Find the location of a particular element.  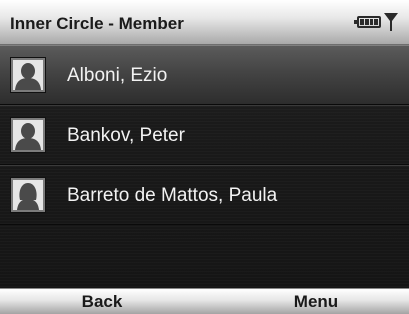

page-title: Inner Circle - Member is located at coordinates (97, 23).